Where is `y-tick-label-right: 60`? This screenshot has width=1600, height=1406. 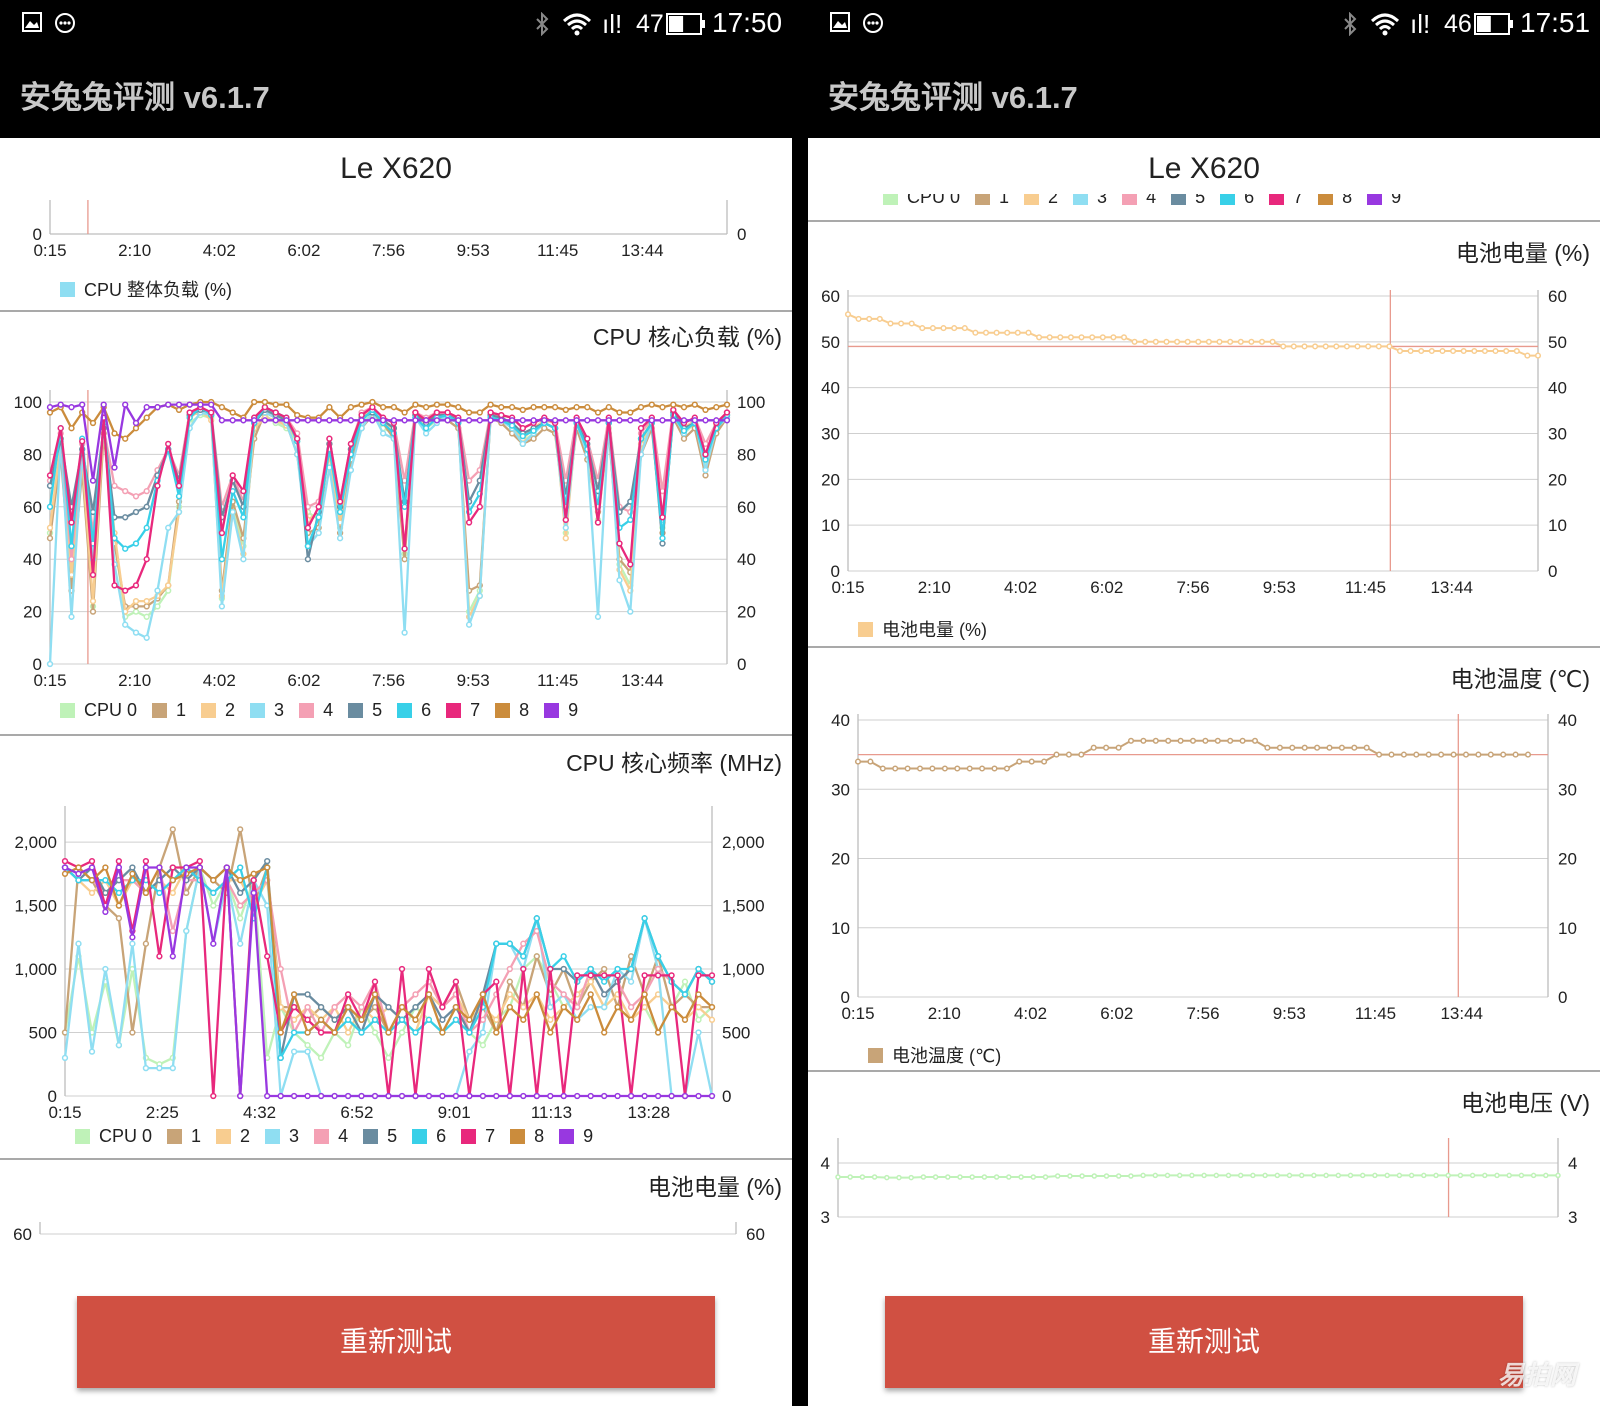 y-tick-label-right: 60 is located at coordinates (746, 507).